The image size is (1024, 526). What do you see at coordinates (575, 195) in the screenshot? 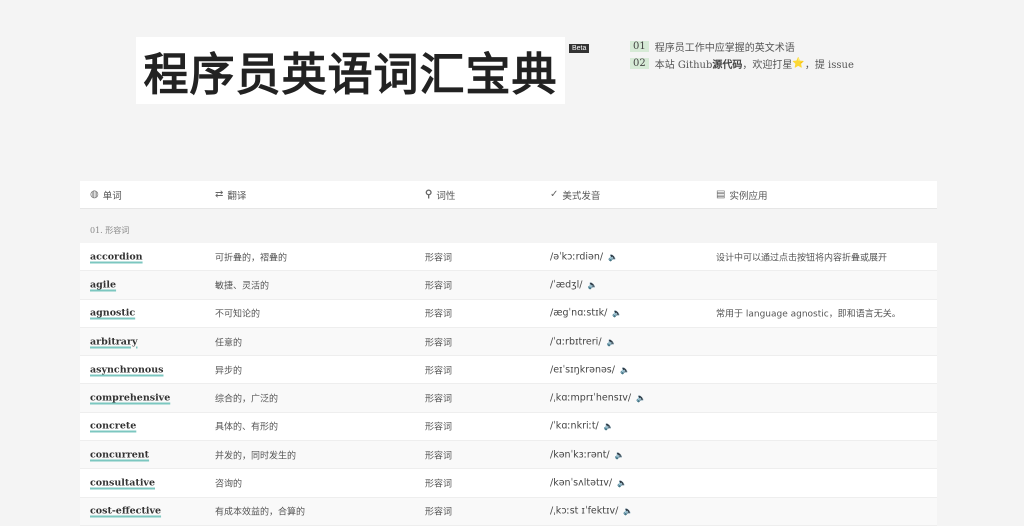
I see `header-pronunciation: ✓ 美式发音` at bounding box center [575, 195].